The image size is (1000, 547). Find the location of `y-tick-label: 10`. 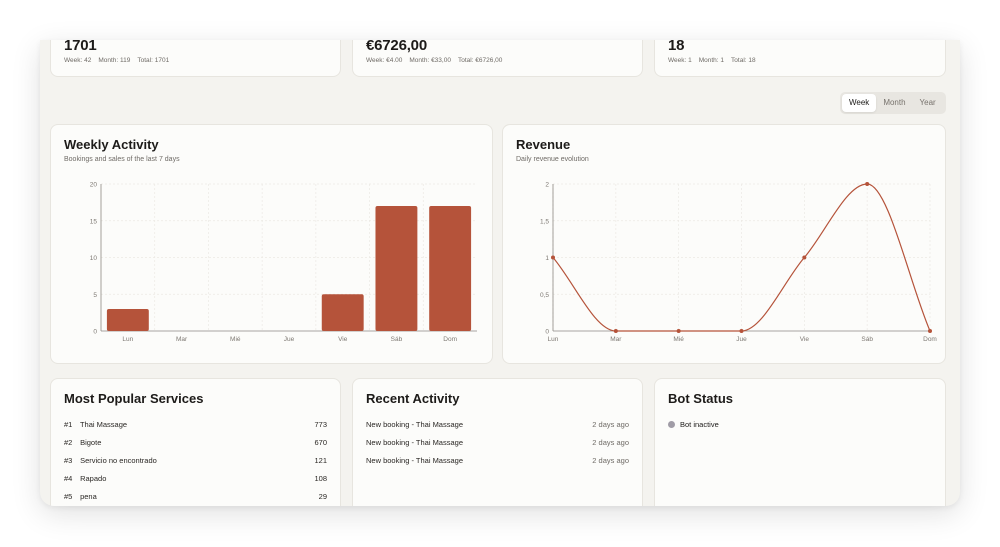

y-tick-label: 10 is located at coordinates (94, 258).